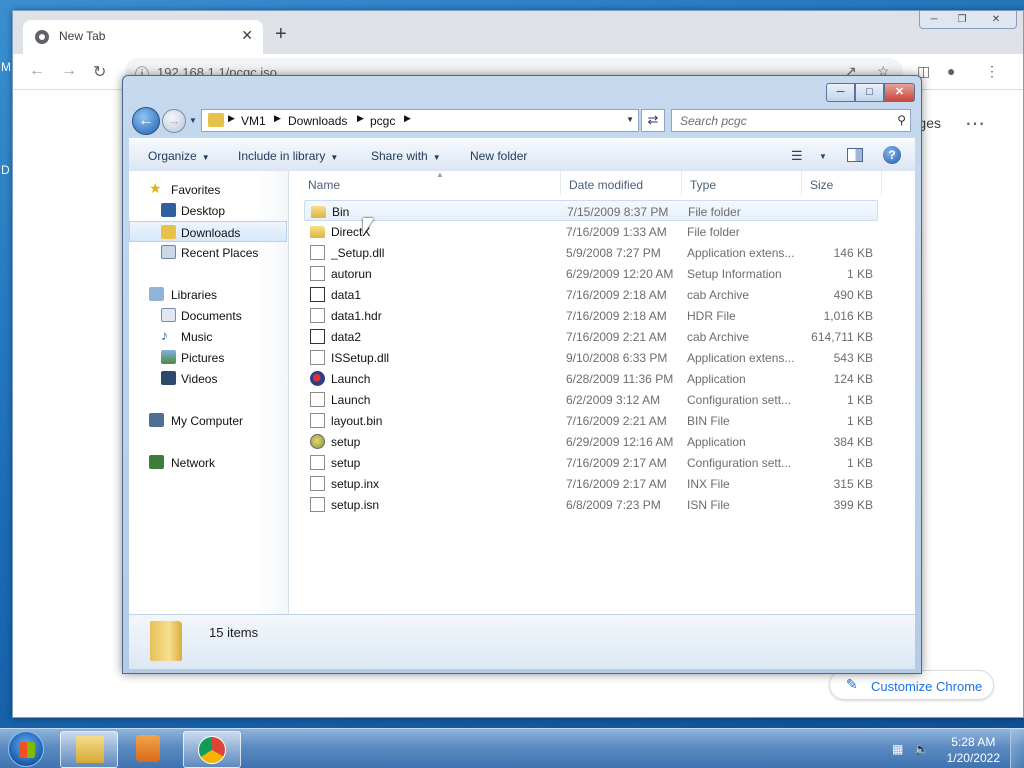 The width and height of the screenshot is (1024, 768). Describe the element at coordinates (208, 252) in the screenshot. I see `nav-item-recent-places: Recent Places` at that location.